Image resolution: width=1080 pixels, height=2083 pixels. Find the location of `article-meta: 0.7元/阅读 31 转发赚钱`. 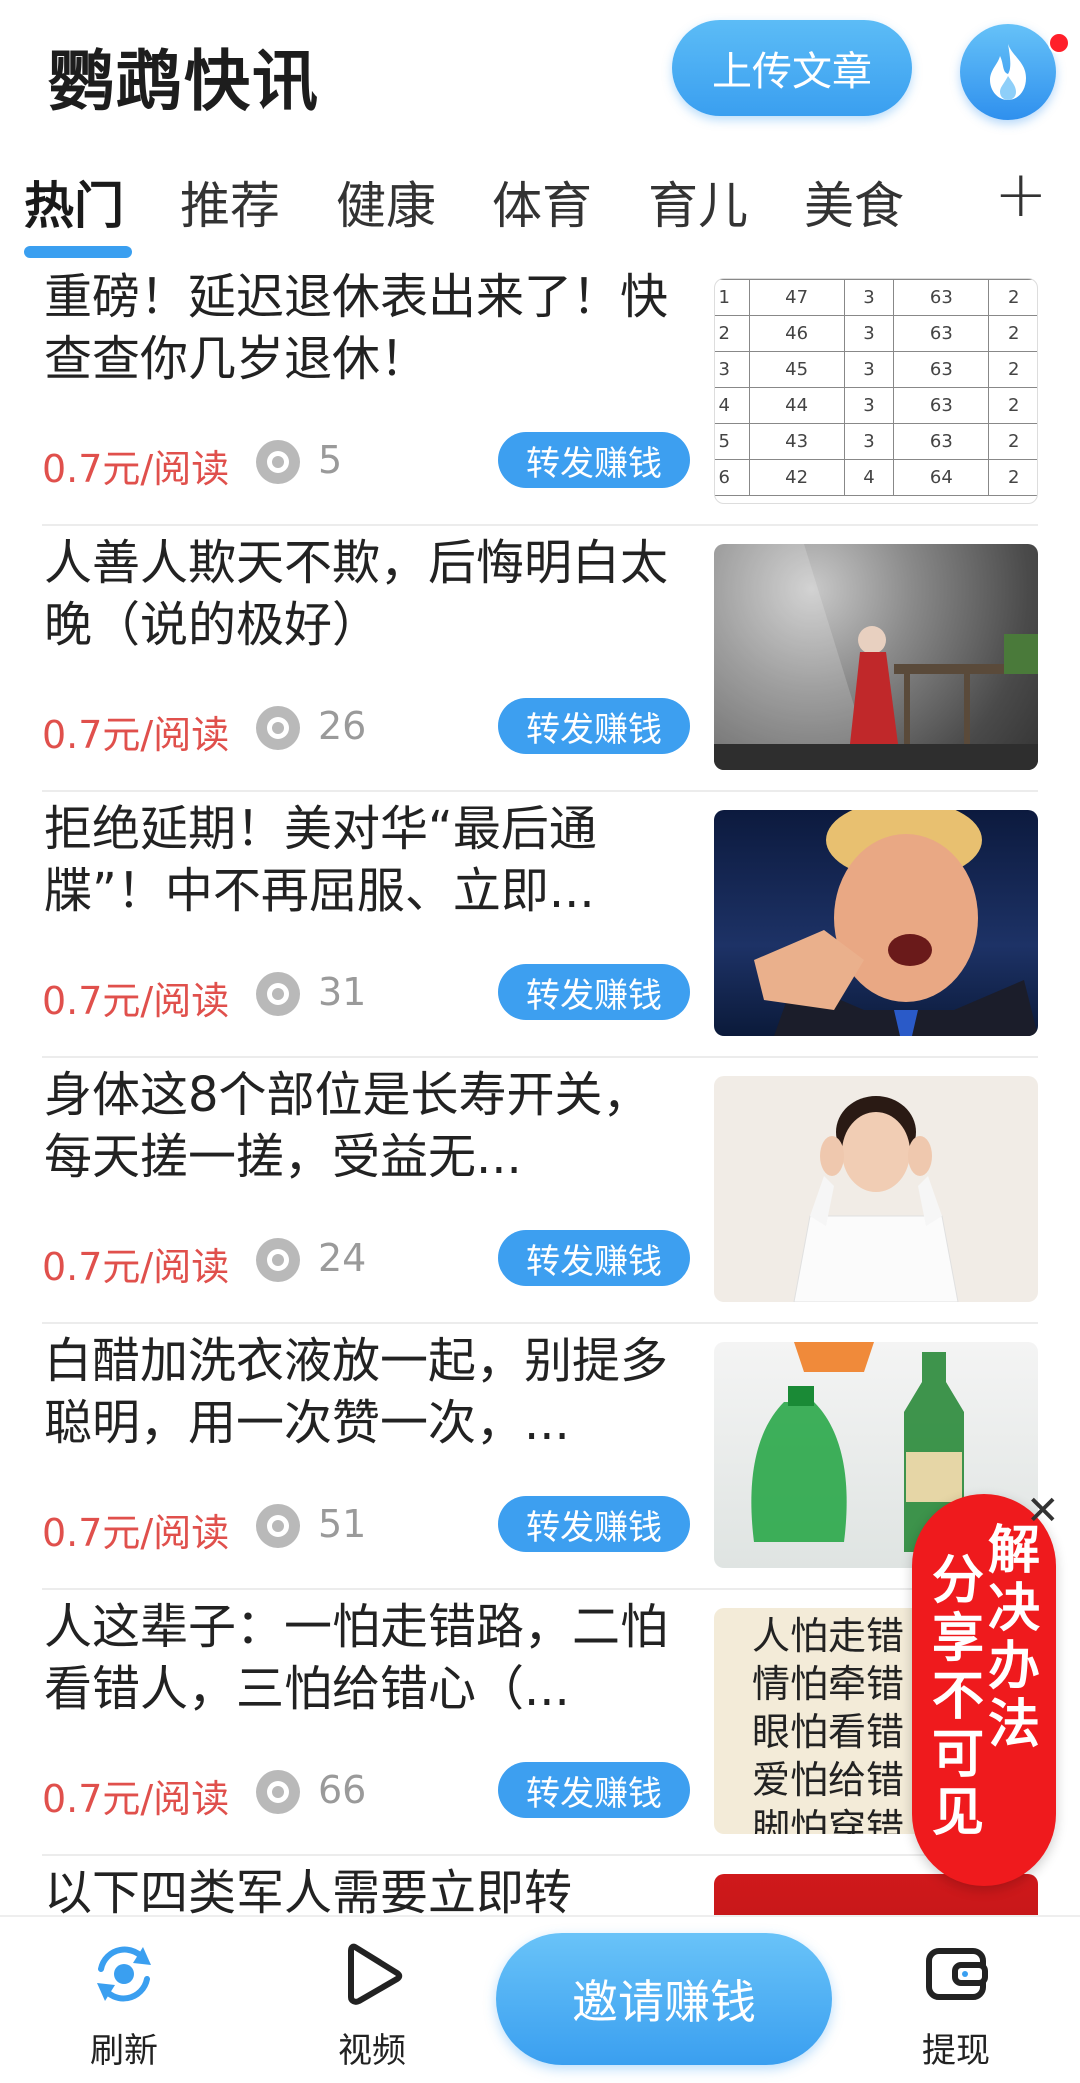

article-meta: 0.7元/阅读 31 转发赚钱 is located at coordinates (367, 994).